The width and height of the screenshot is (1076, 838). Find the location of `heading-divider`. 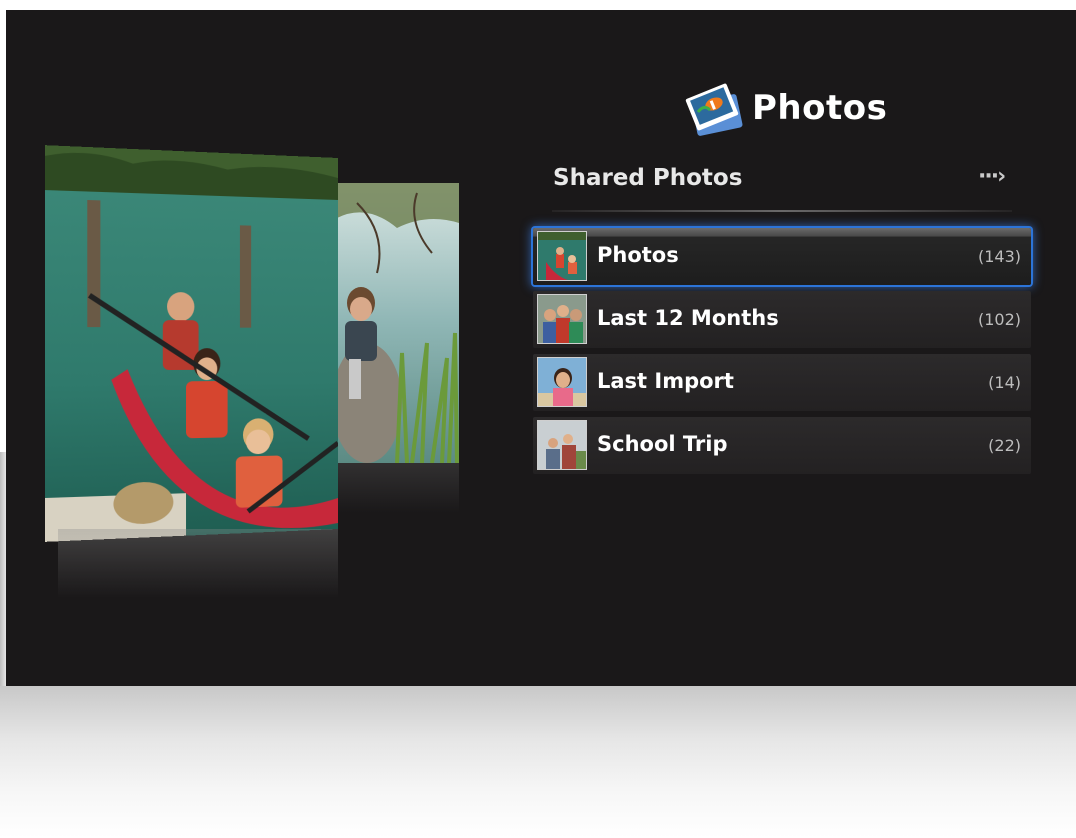

heading-divider is located at coordinates (782, 211).